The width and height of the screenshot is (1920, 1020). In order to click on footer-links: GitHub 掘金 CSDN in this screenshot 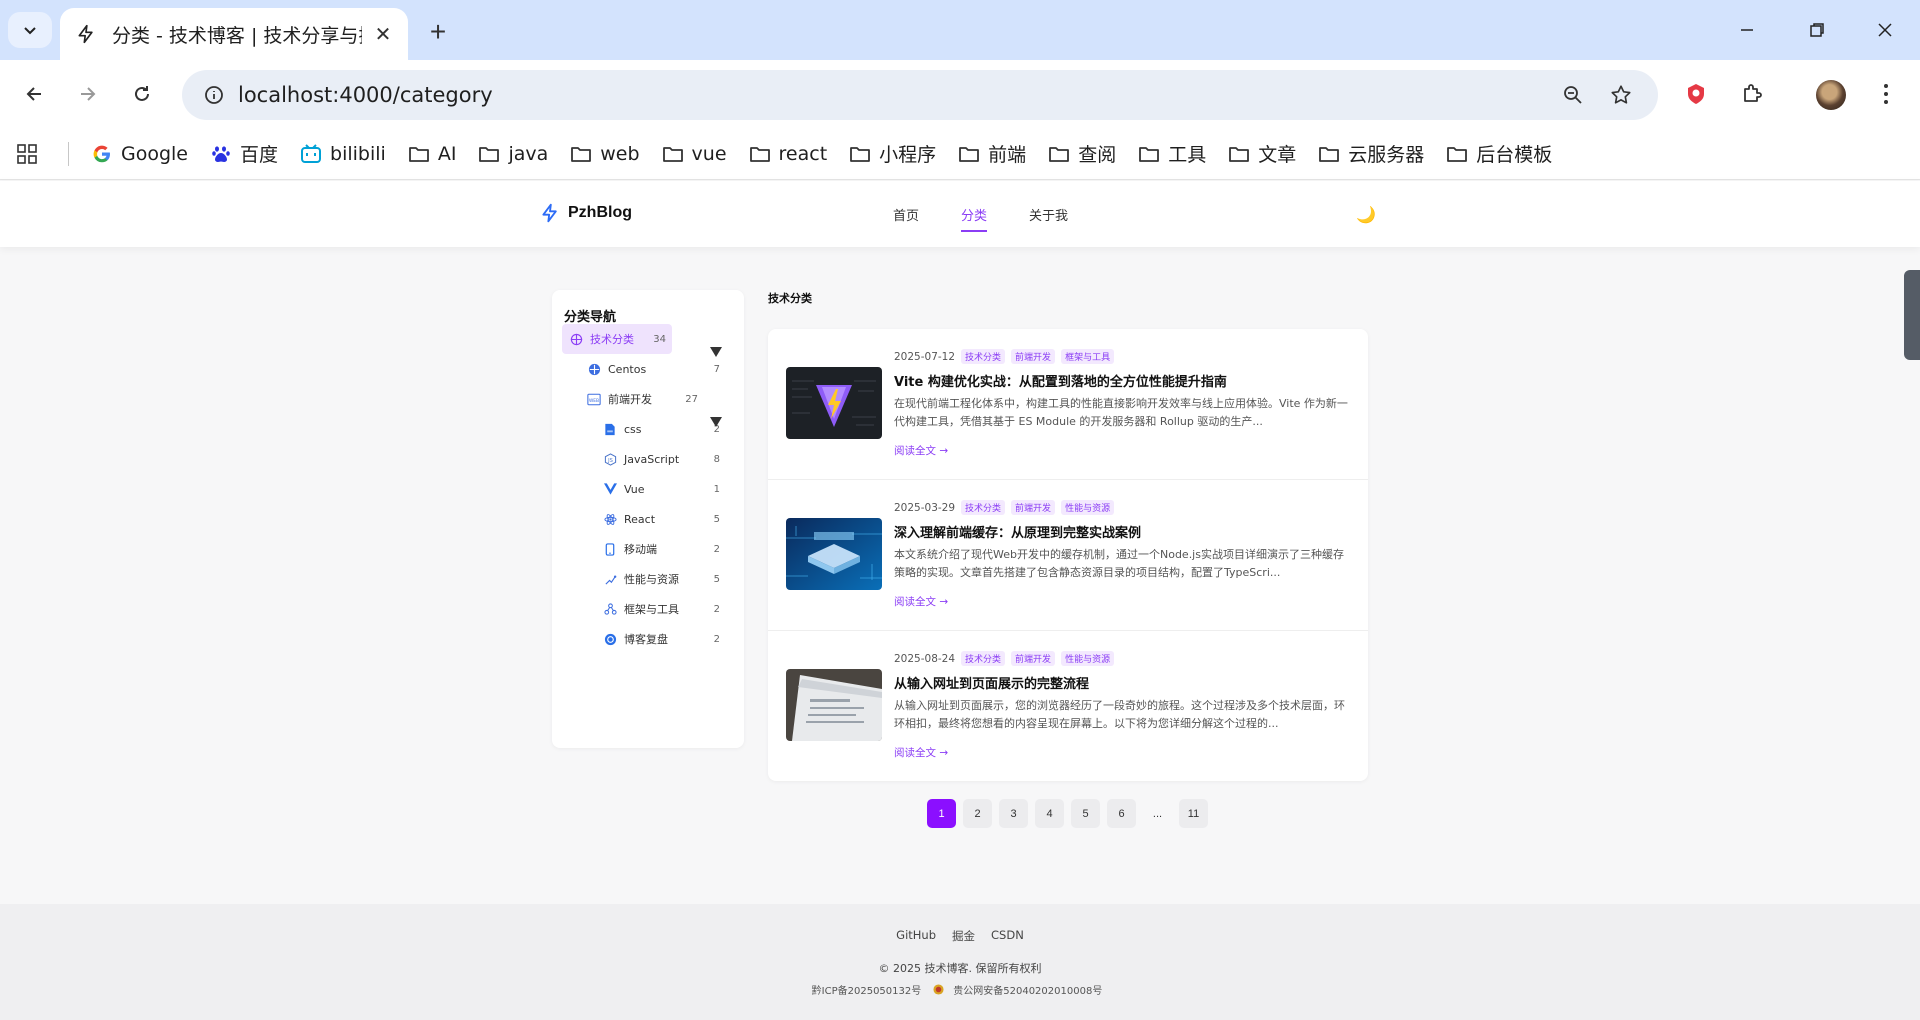, I will do `click(960, 936)`.